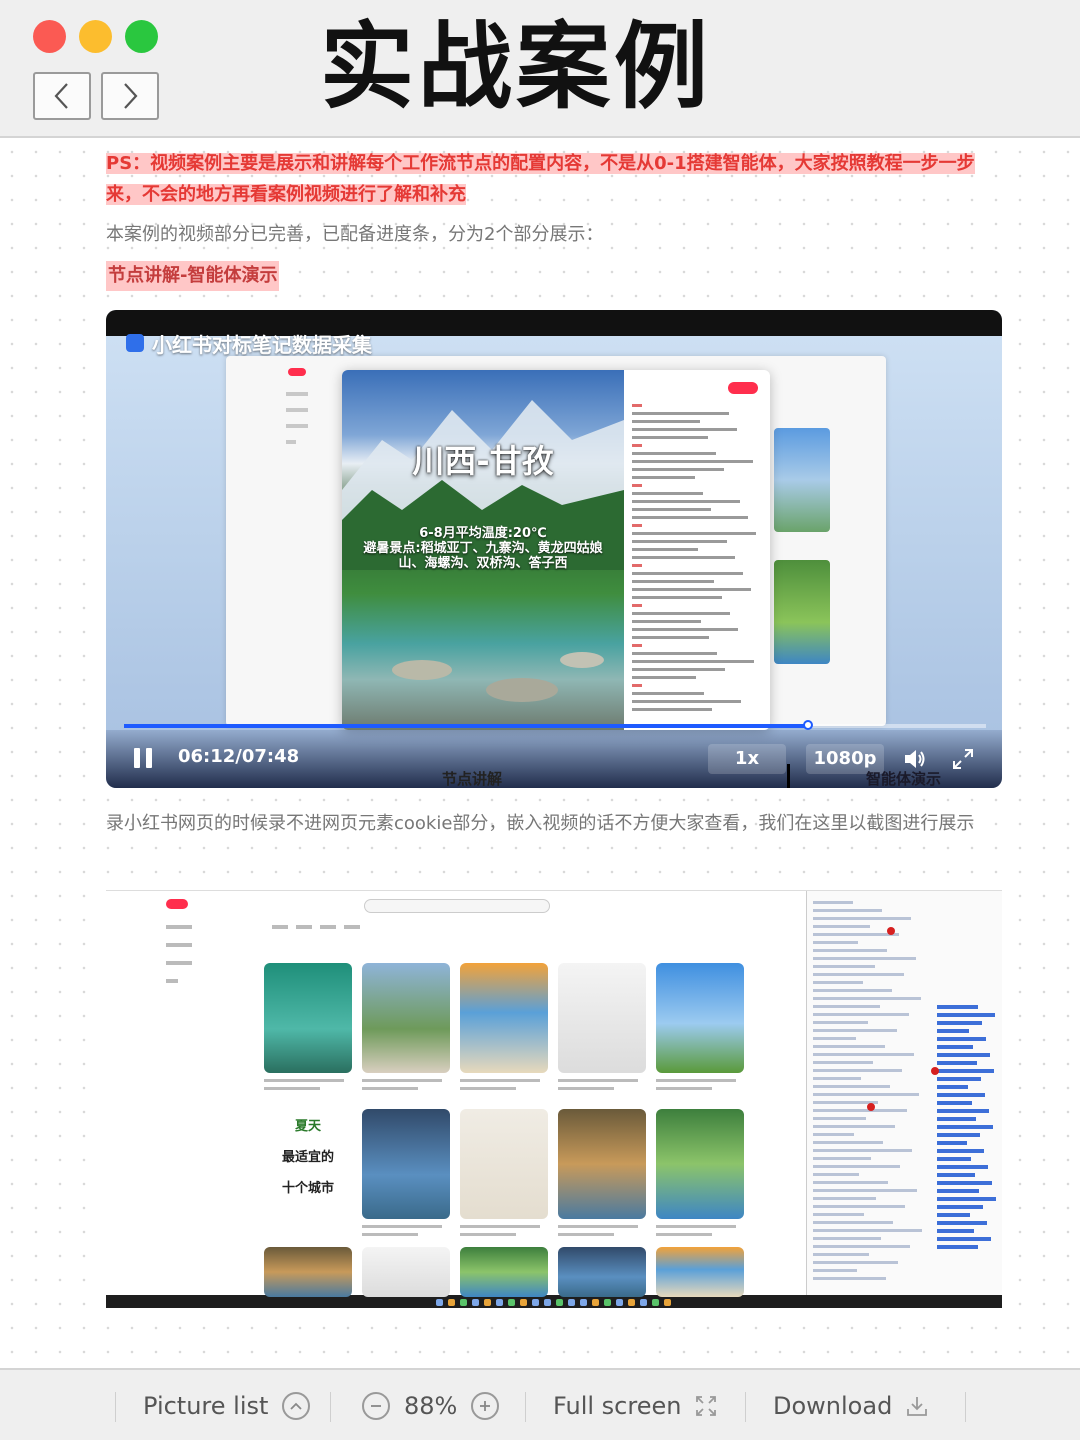  Describe the element at coordinates (747, 759) in the screenshot. I see `playback-speed-button: 1x` at that location.